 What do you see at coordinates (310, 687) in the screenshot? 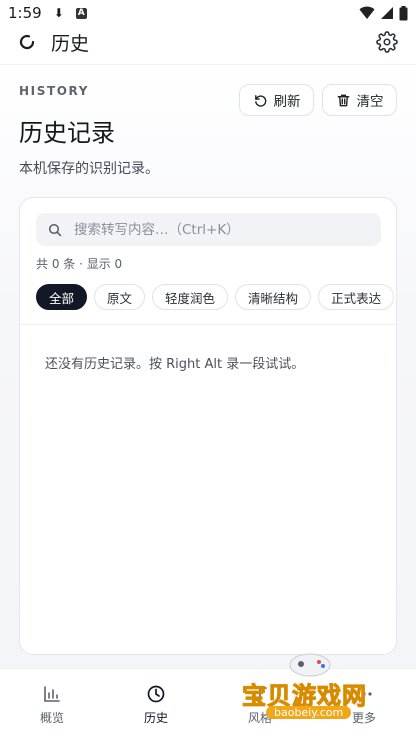
I see `watermark-logo: 宝贝游戏网 baobeiy.com` at bounding box center [310, 687].